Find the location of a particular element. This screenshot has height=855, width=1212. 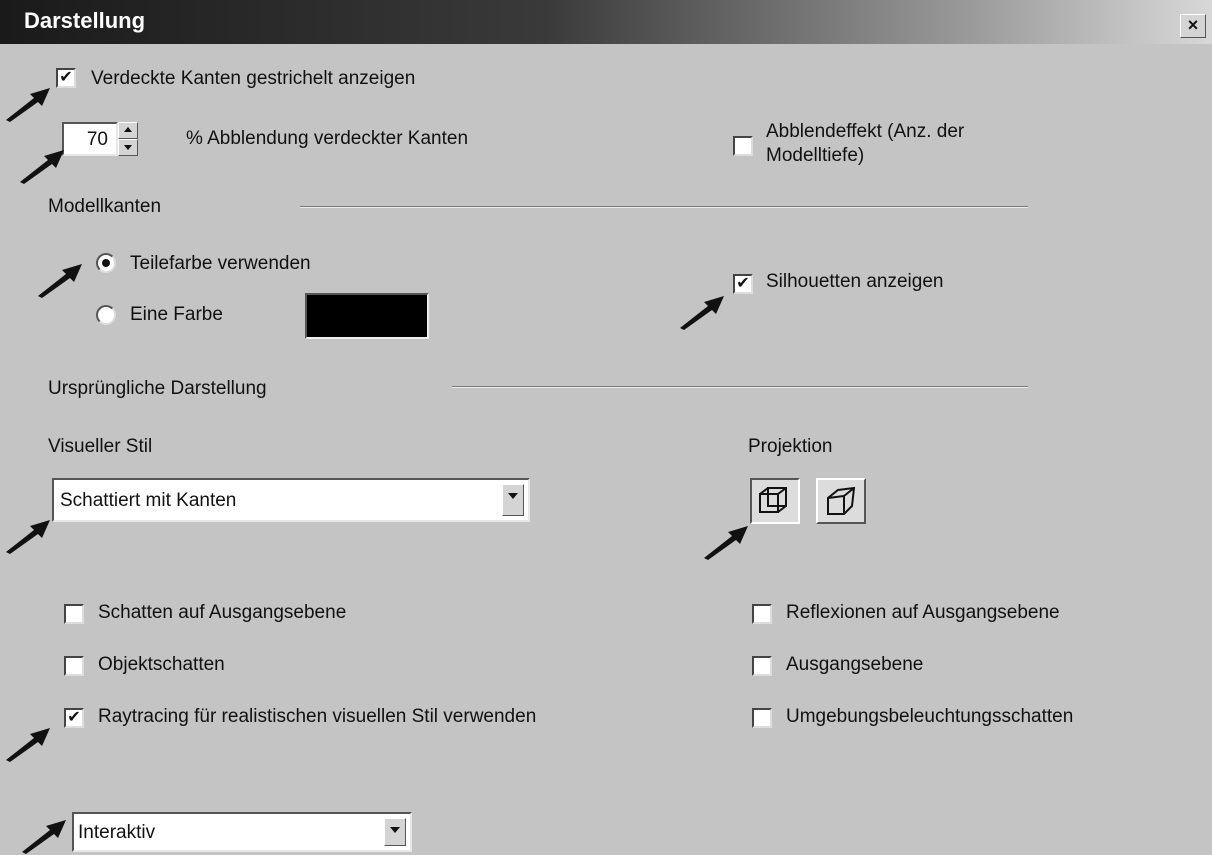

part-color-label: Teilefarbe verwenden is located at coordinates (220, 263).